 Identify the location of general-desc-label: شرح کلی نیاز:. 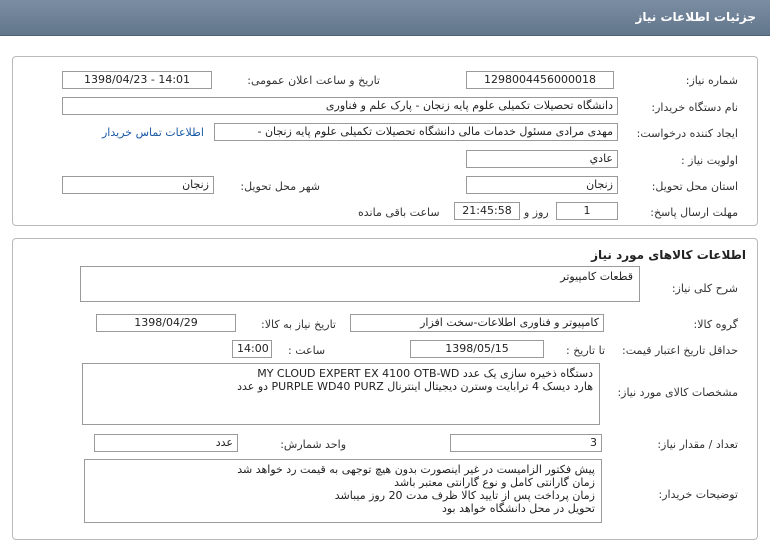
(704, 288).